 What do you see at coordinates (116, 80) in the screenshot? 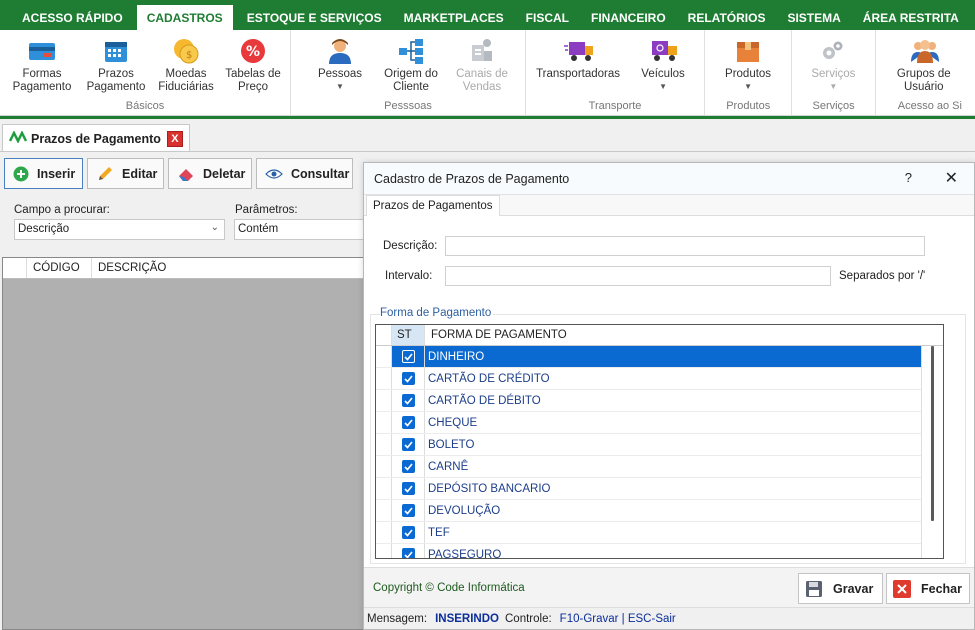
I see `prazos-pagamento-label: Prazos Pagamento` at bounding box center [116, 80].